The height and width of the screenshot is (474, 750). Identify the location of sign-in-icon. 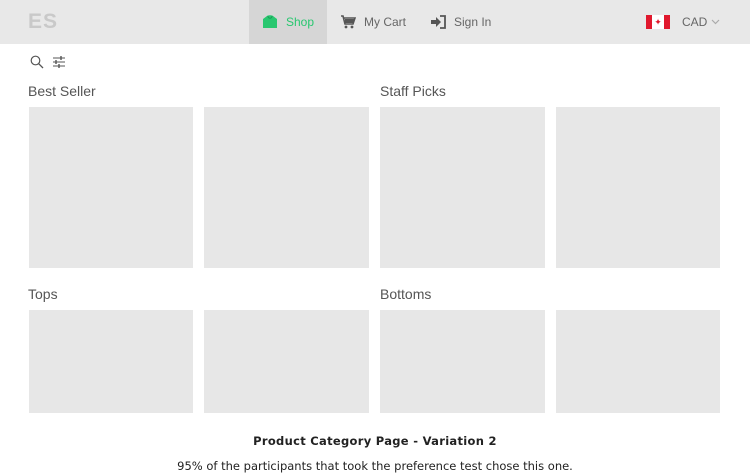
(438, 22).